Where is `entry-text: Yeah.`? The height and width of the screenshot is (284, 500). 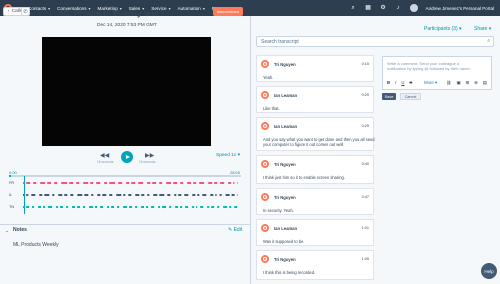 entry-text: Yeah. is located at coordinates (268, 77).